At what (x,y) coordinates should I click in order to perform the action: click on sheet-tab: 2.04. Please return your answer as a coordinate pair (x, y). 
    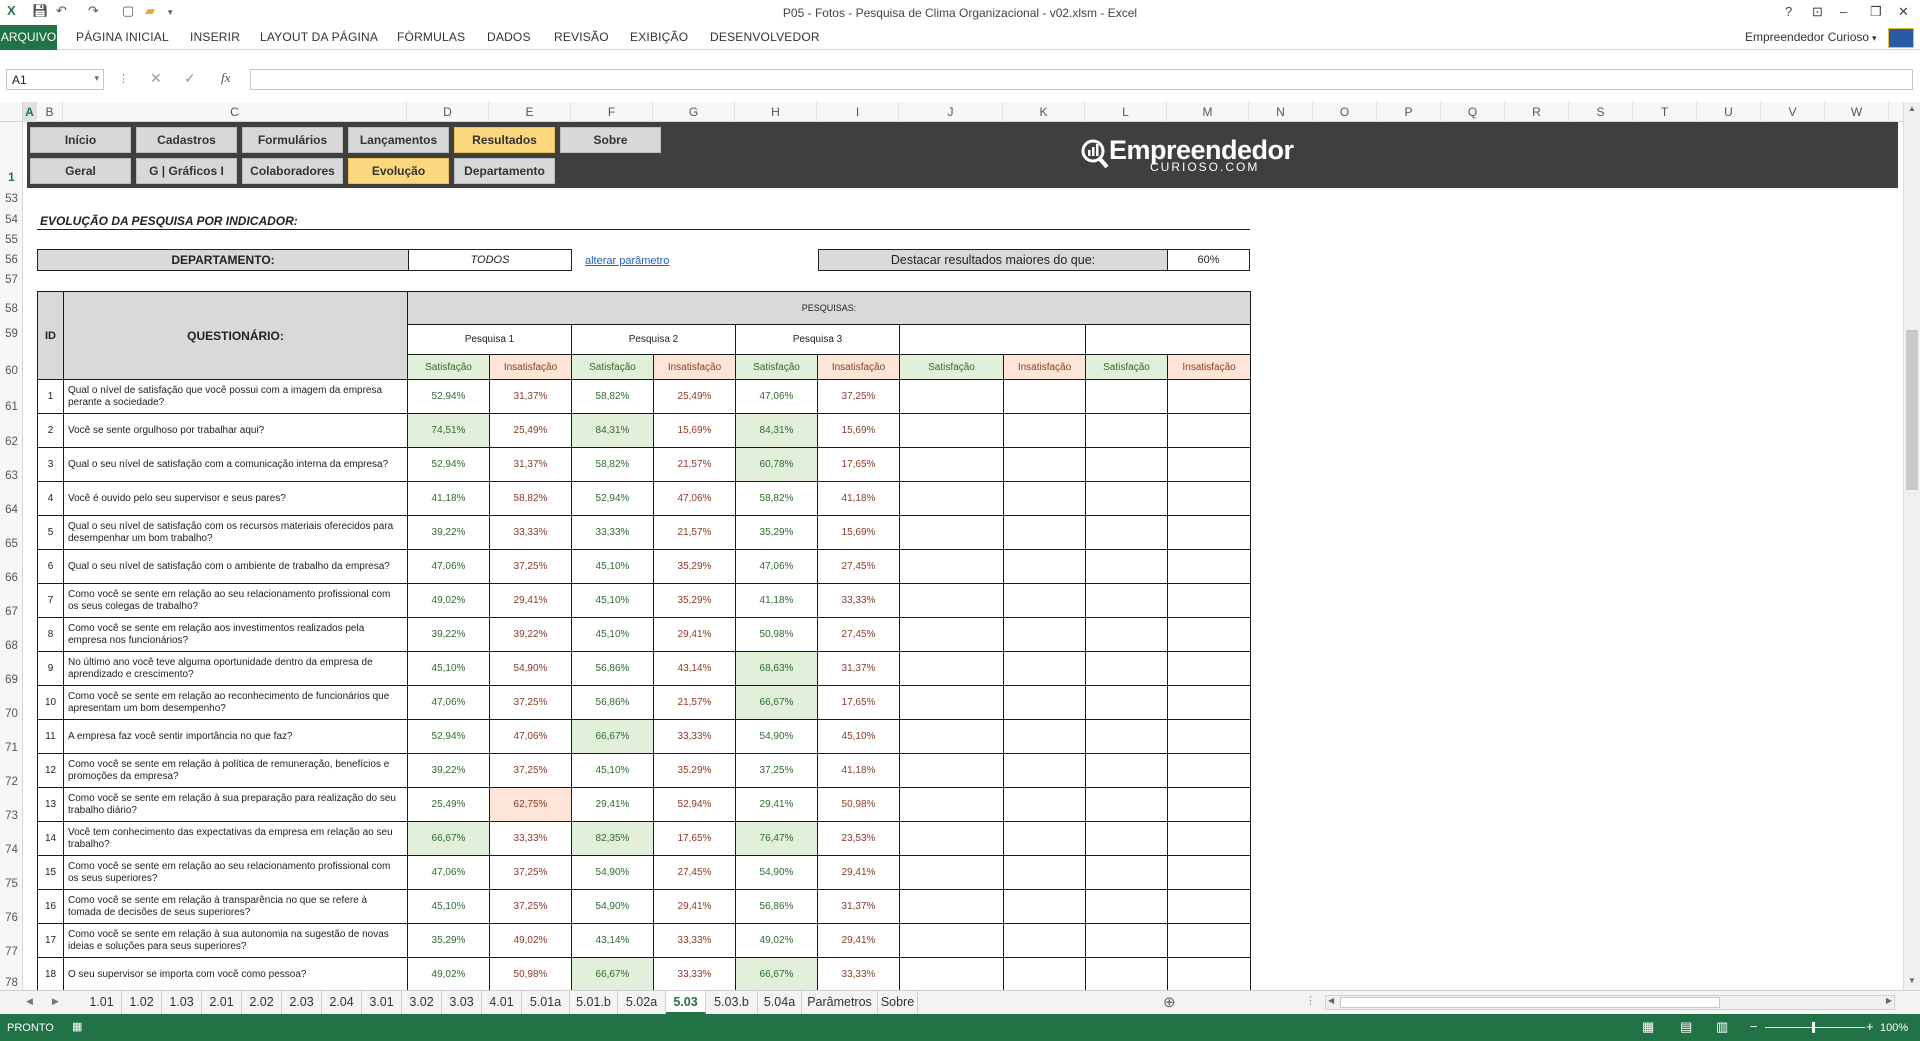
    Looking at the image, I should click on (342, 1002).